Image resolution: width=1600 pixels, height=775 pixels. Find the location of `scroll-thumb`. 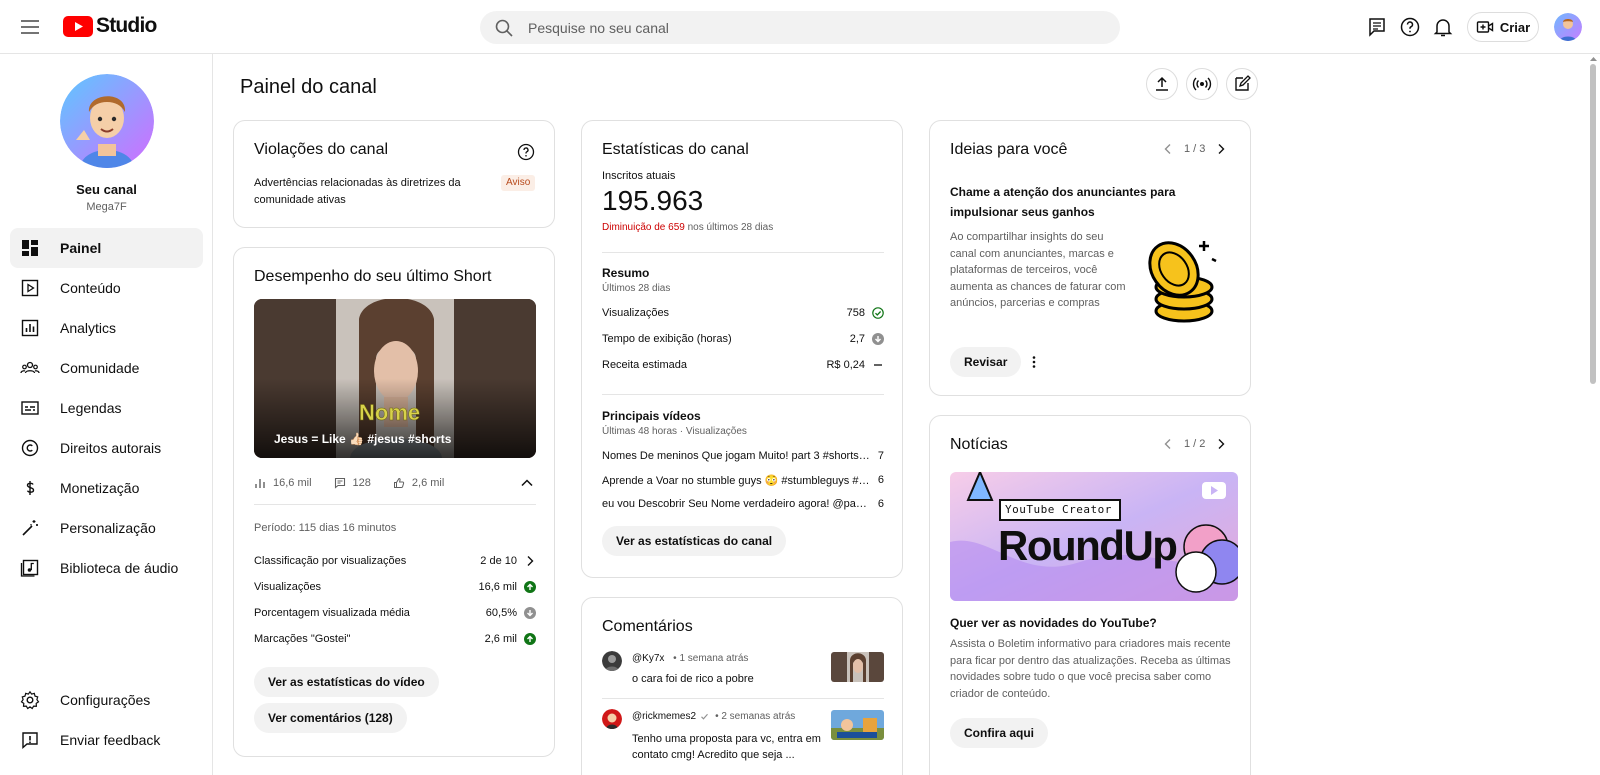

scroll-thumb is located at coordinates (1593, 224).